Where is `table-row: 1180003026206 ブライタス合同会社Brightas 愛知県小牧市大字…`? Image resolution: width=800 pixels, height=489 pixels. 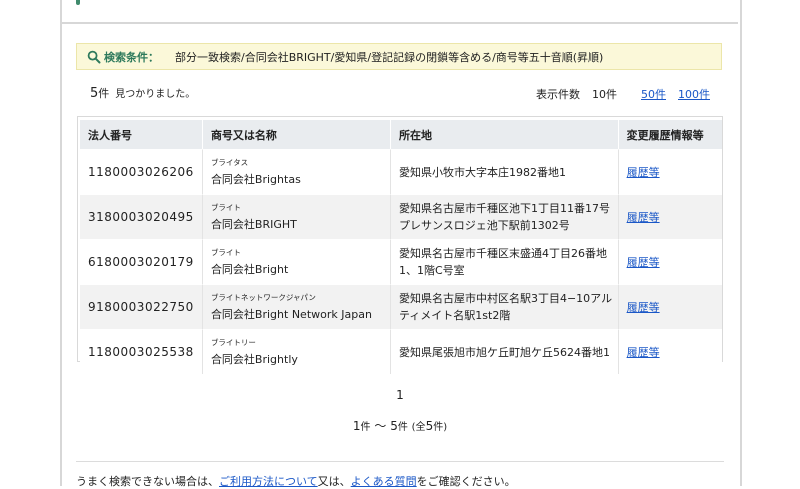 table-row: 1180003026206 ブライタス合同会社Brightas 愛知県小牧市大字… is located at coordinates (401, 171).